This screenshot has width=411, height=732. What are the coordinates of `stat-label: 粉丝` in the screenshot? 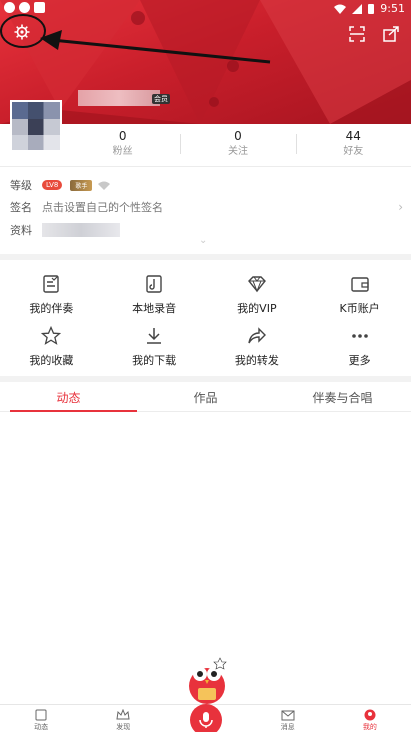 It's located at (122, 151).